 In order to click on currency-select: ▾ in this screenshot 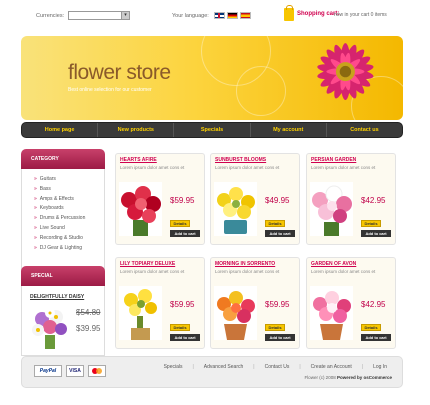, I will do `click(99, 15)`.